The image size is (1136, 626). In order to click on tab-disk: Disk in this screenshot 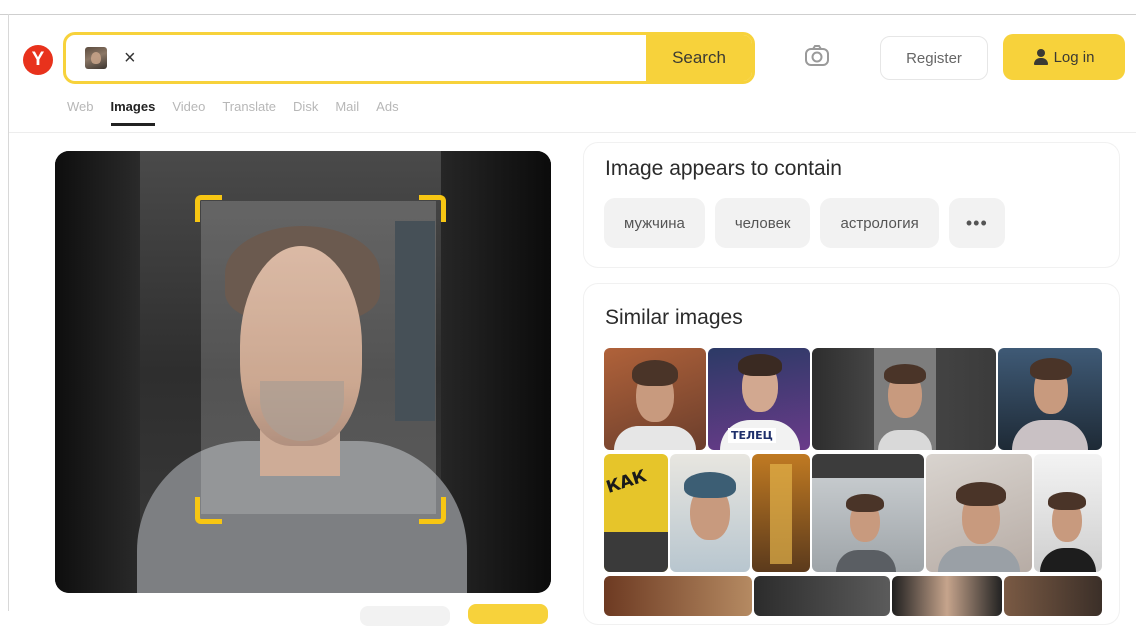, I will do `click(305, 106)`.